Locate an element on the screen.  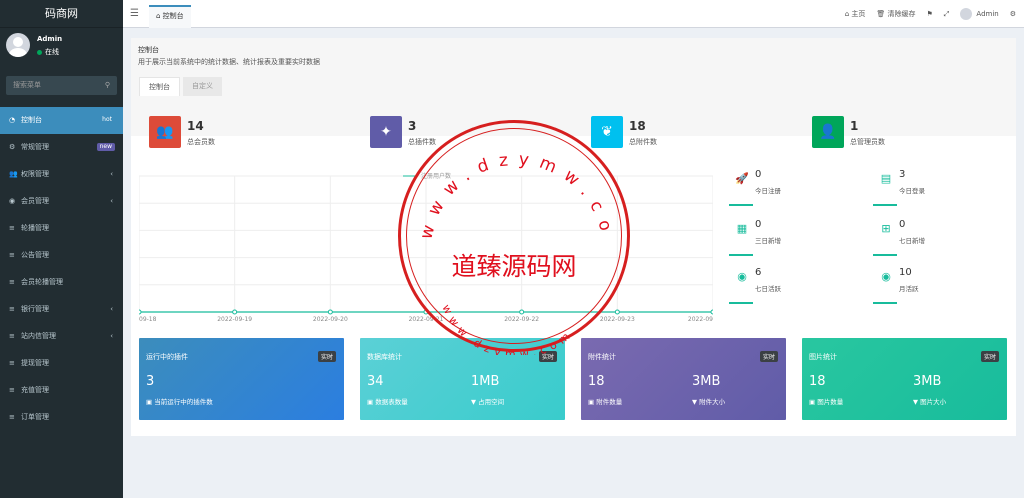
mini-stat: ▤ 3 今日登录 is located at coordinates (935, 187).